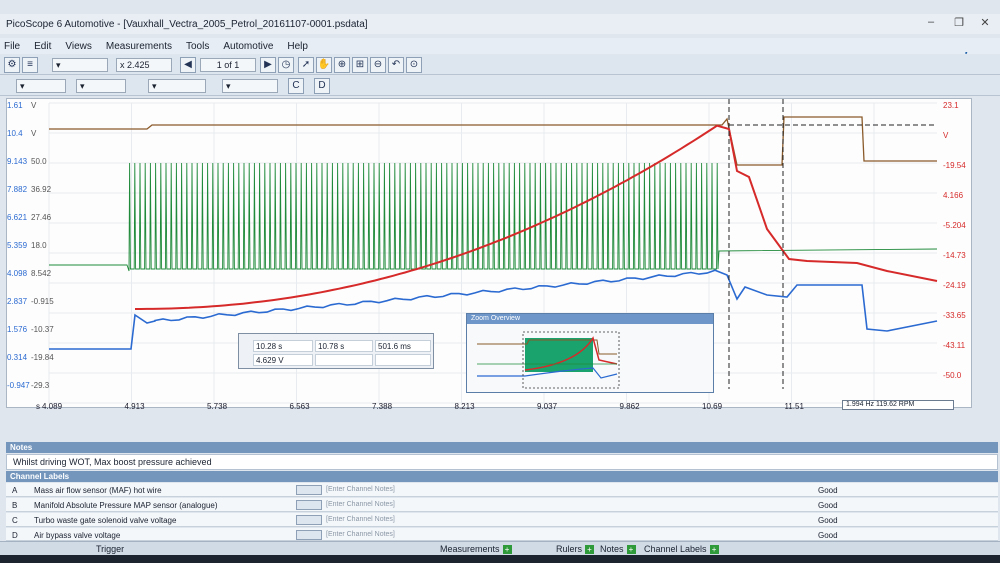 The height and width of the screenshot is (563, 1000). Describe the element at coordinates (42, 46) in the screenshot. I see `menu-edit: Edit` at that location.